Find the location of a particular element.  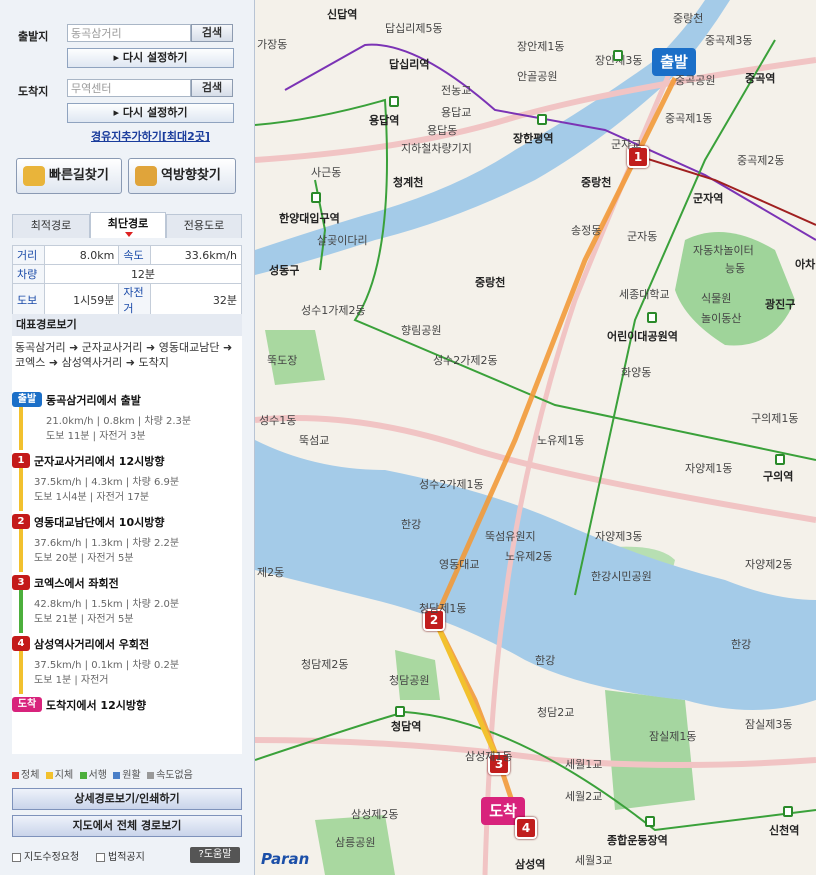

map-label: 노유제1동 is located at coordinates (561, 440).